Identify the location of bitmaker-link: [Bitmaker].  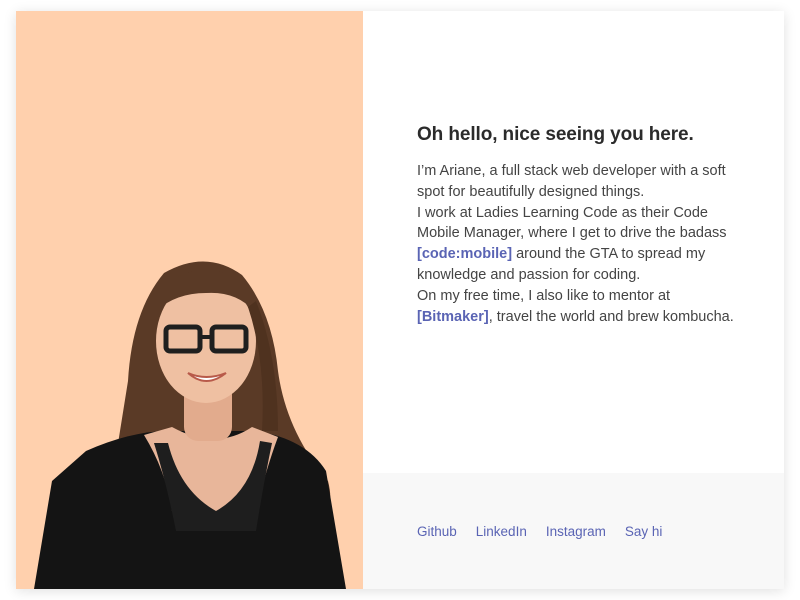
(453, 317).